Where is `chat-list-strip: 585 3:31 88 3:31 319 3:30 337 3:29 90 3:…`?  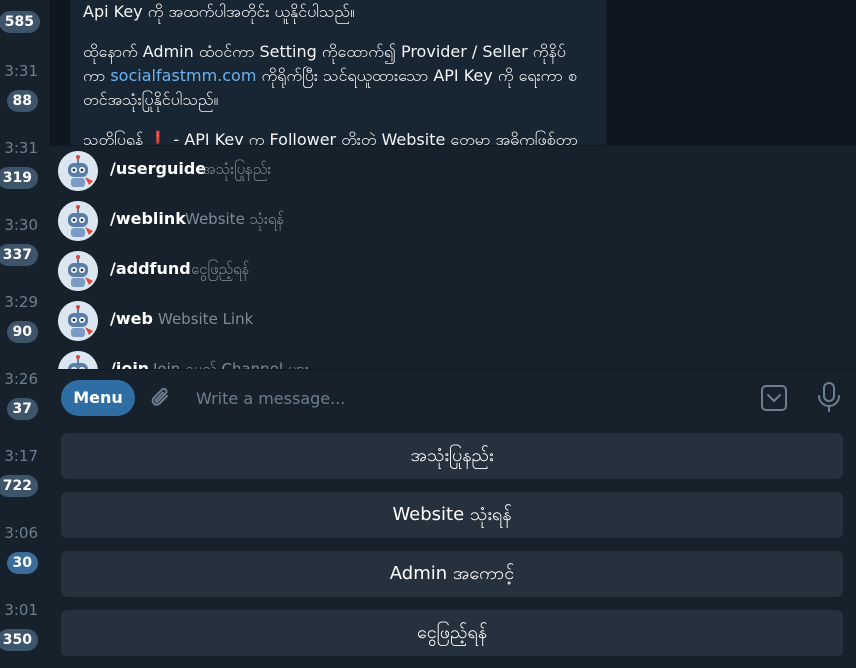
chat-list-strip: 585 3:31 88 3:31 319 3:30 337 3:29 90 3:… is located at coordinates (25, 334).